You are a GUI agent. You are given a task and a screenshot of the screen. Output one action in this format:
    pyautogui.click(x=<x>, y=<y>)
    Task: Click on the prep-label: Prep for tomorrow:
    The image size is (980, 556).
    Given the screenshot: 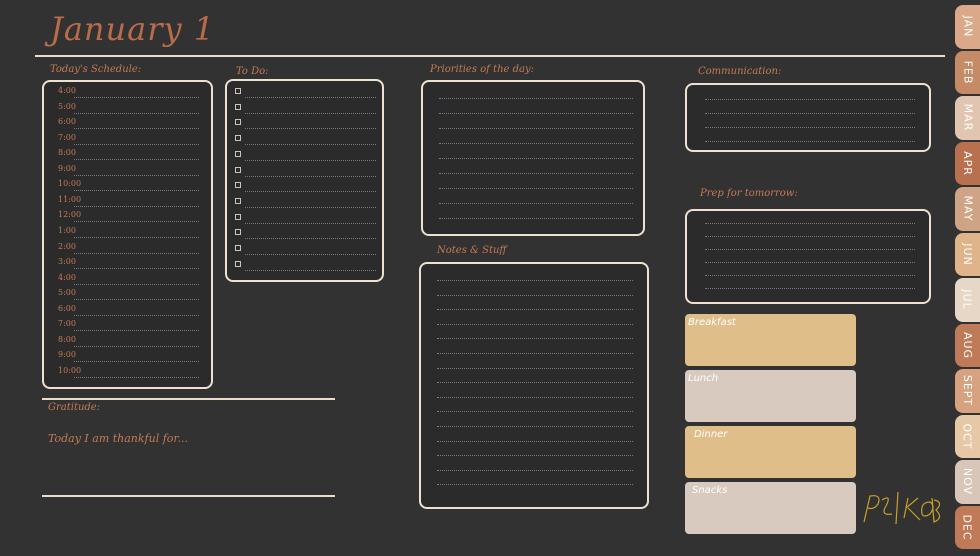 What is the action you would take?
    pyautogui.click(x=749, y=193)
    